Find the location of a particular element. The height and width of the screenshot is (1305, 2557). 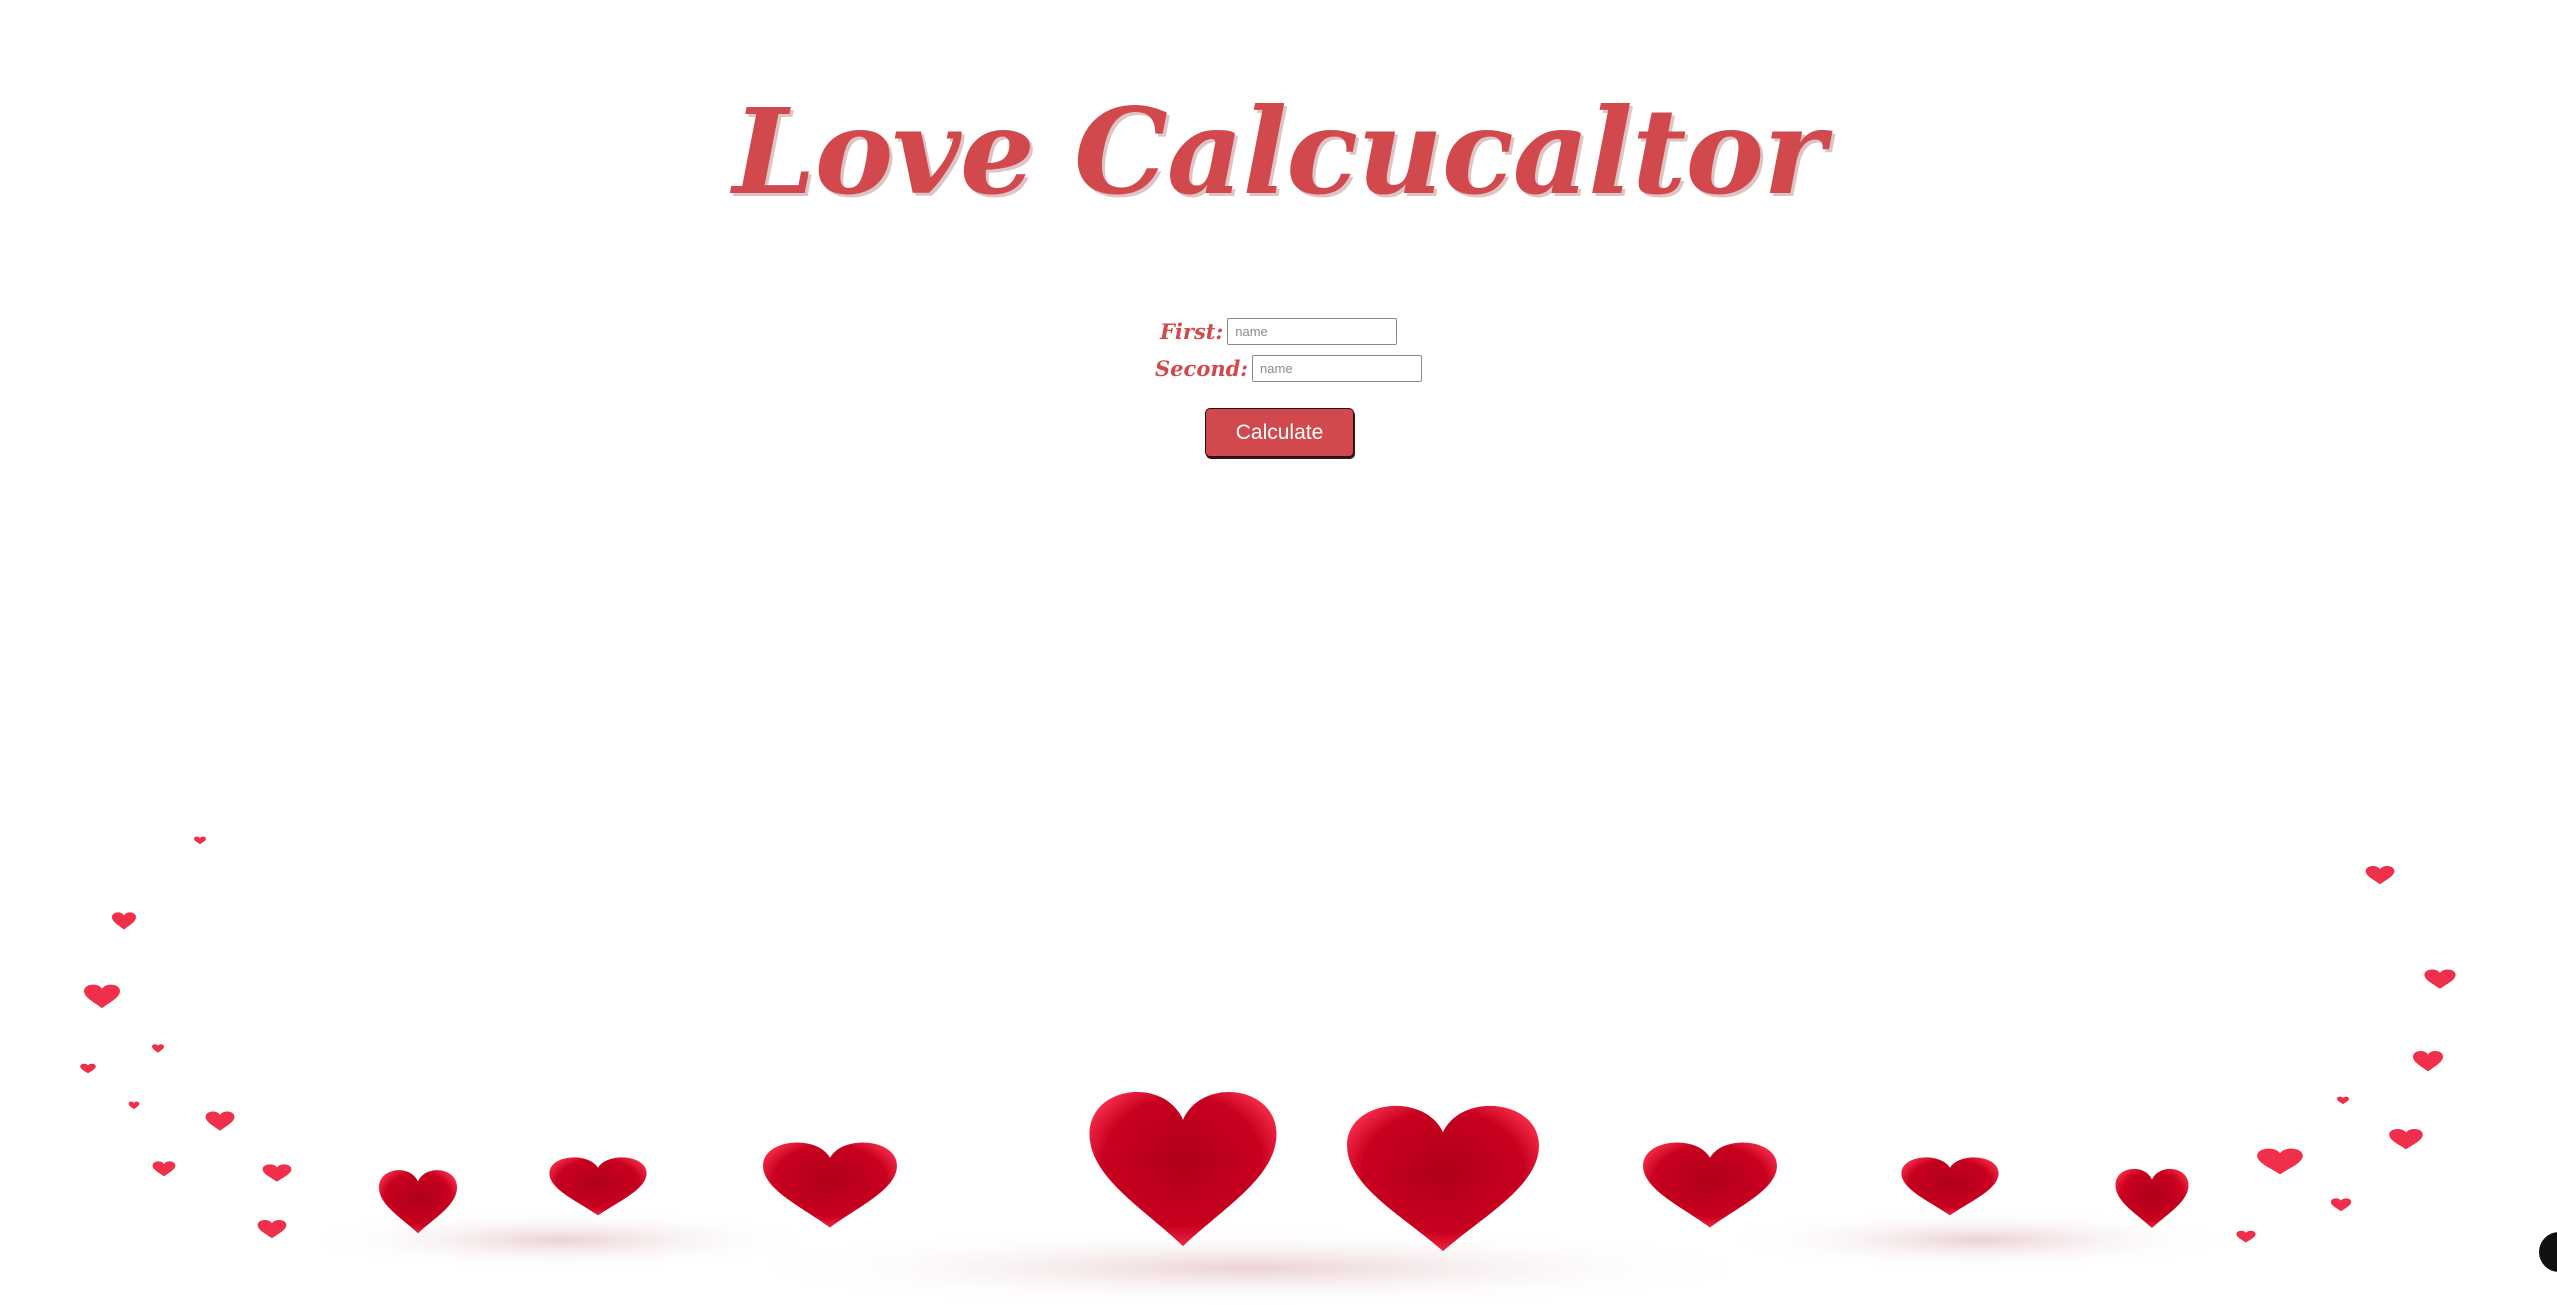

first-name-row: First: is located at coordinates (1279, 331).